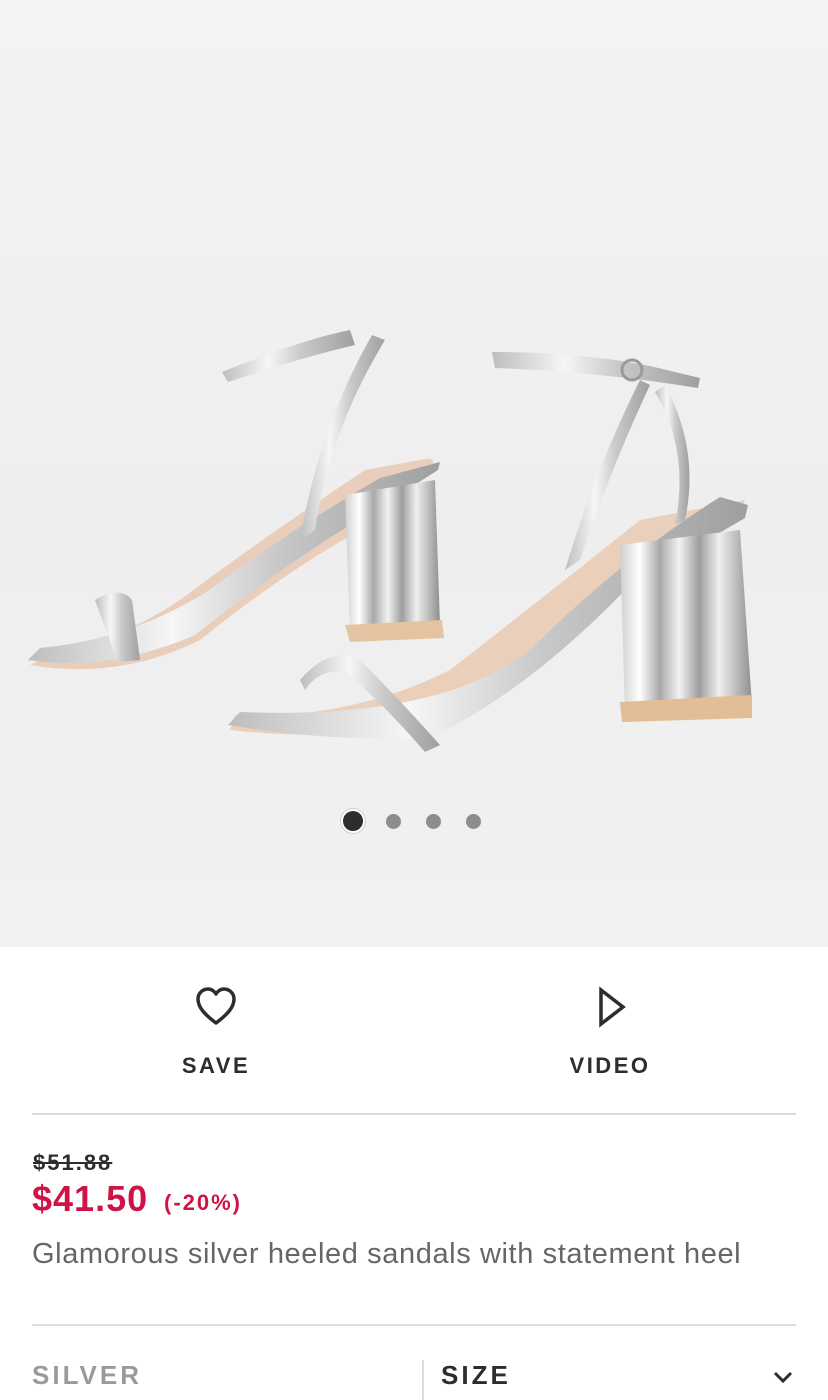 Image resolution: width=828 pixels, height=1400 pixels. I want to click on play-icon, so click(612, 1007).